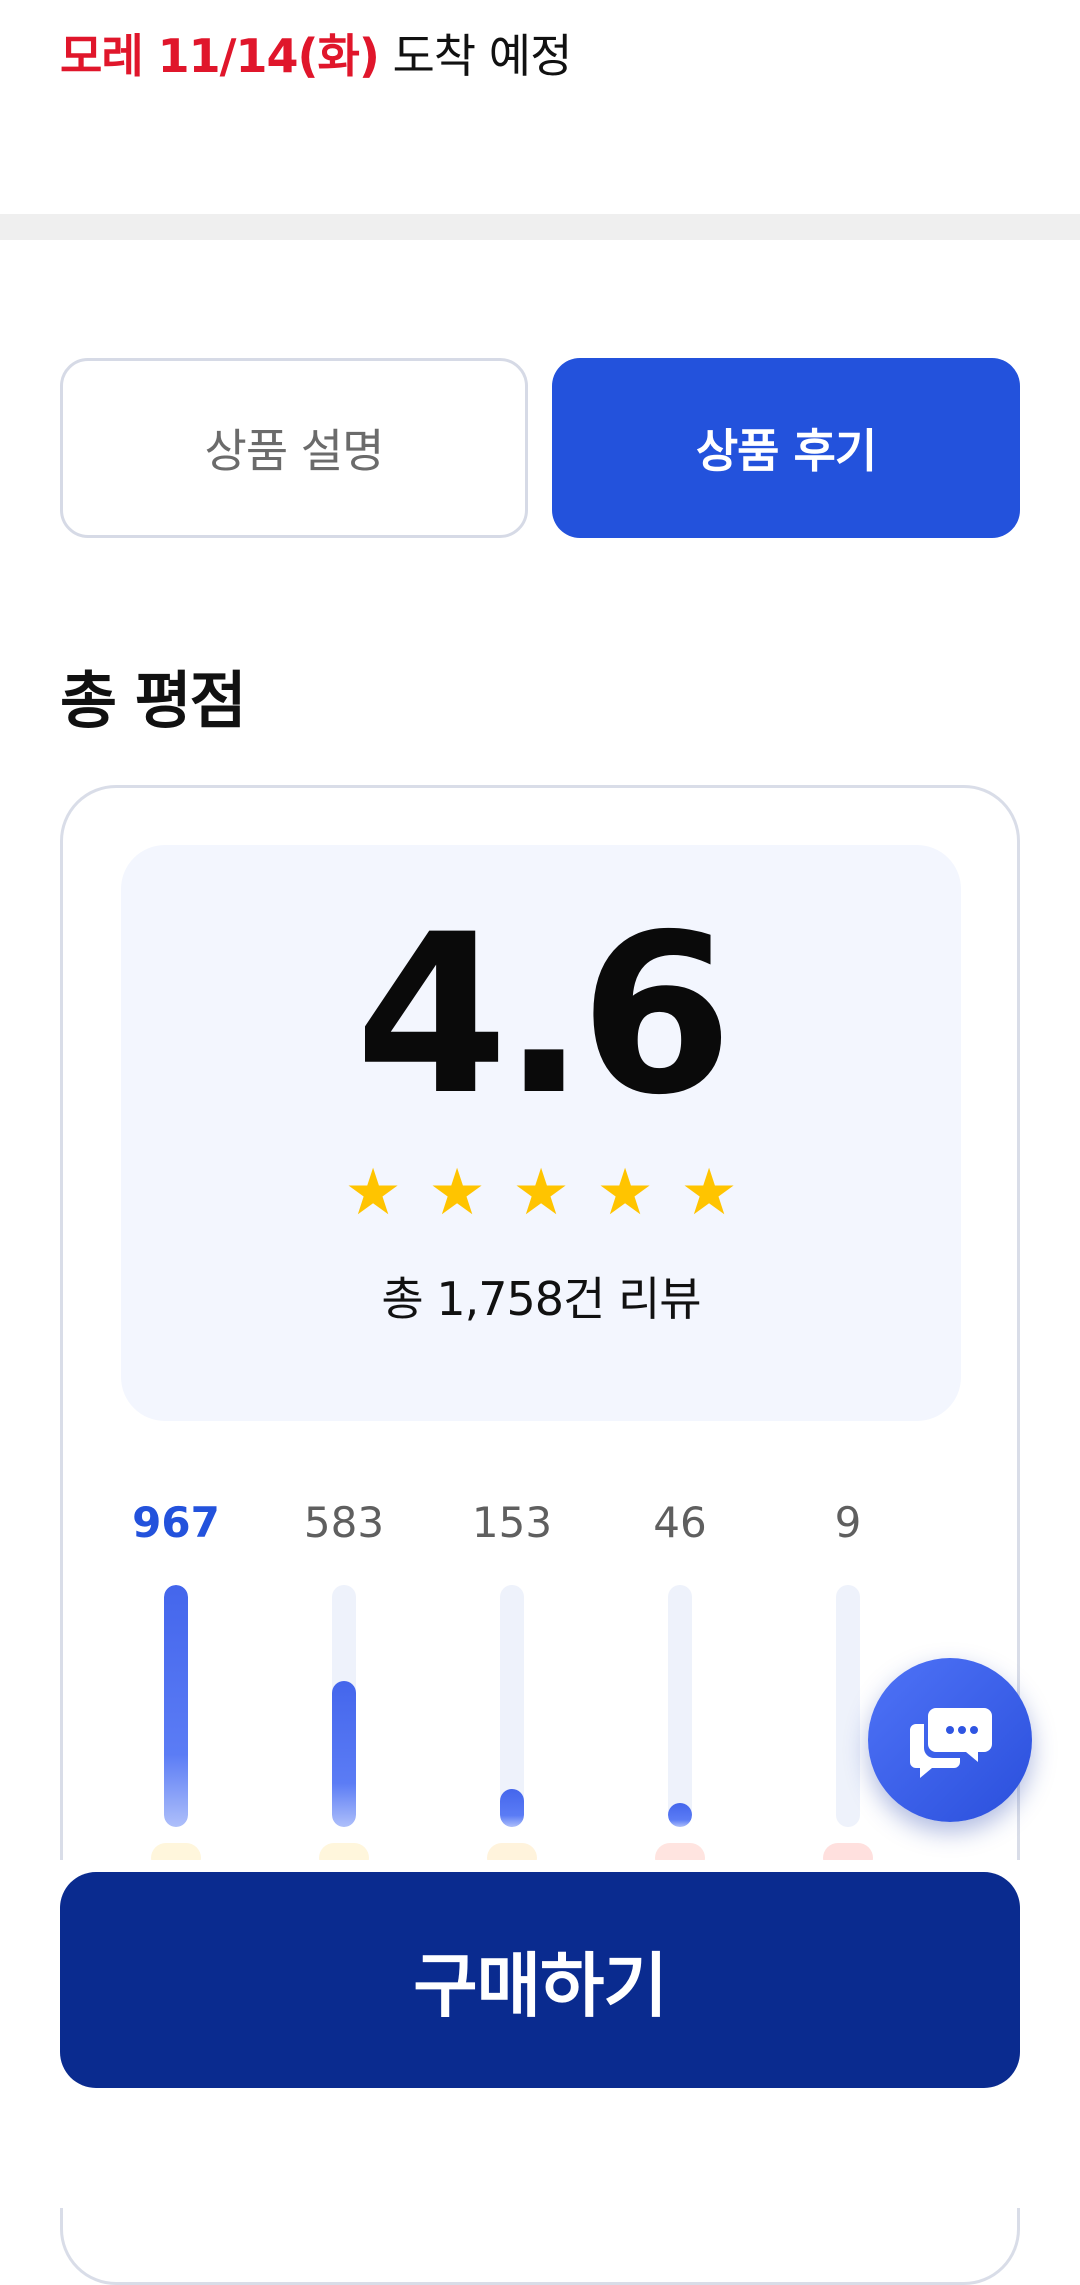 Image resolution: width=1080 pixels, height=2285 pixels. What do you see at coordinates (153, 700) in the screenshot?
I see `rating-title: 총 평점` at bounding box center [153, 700].